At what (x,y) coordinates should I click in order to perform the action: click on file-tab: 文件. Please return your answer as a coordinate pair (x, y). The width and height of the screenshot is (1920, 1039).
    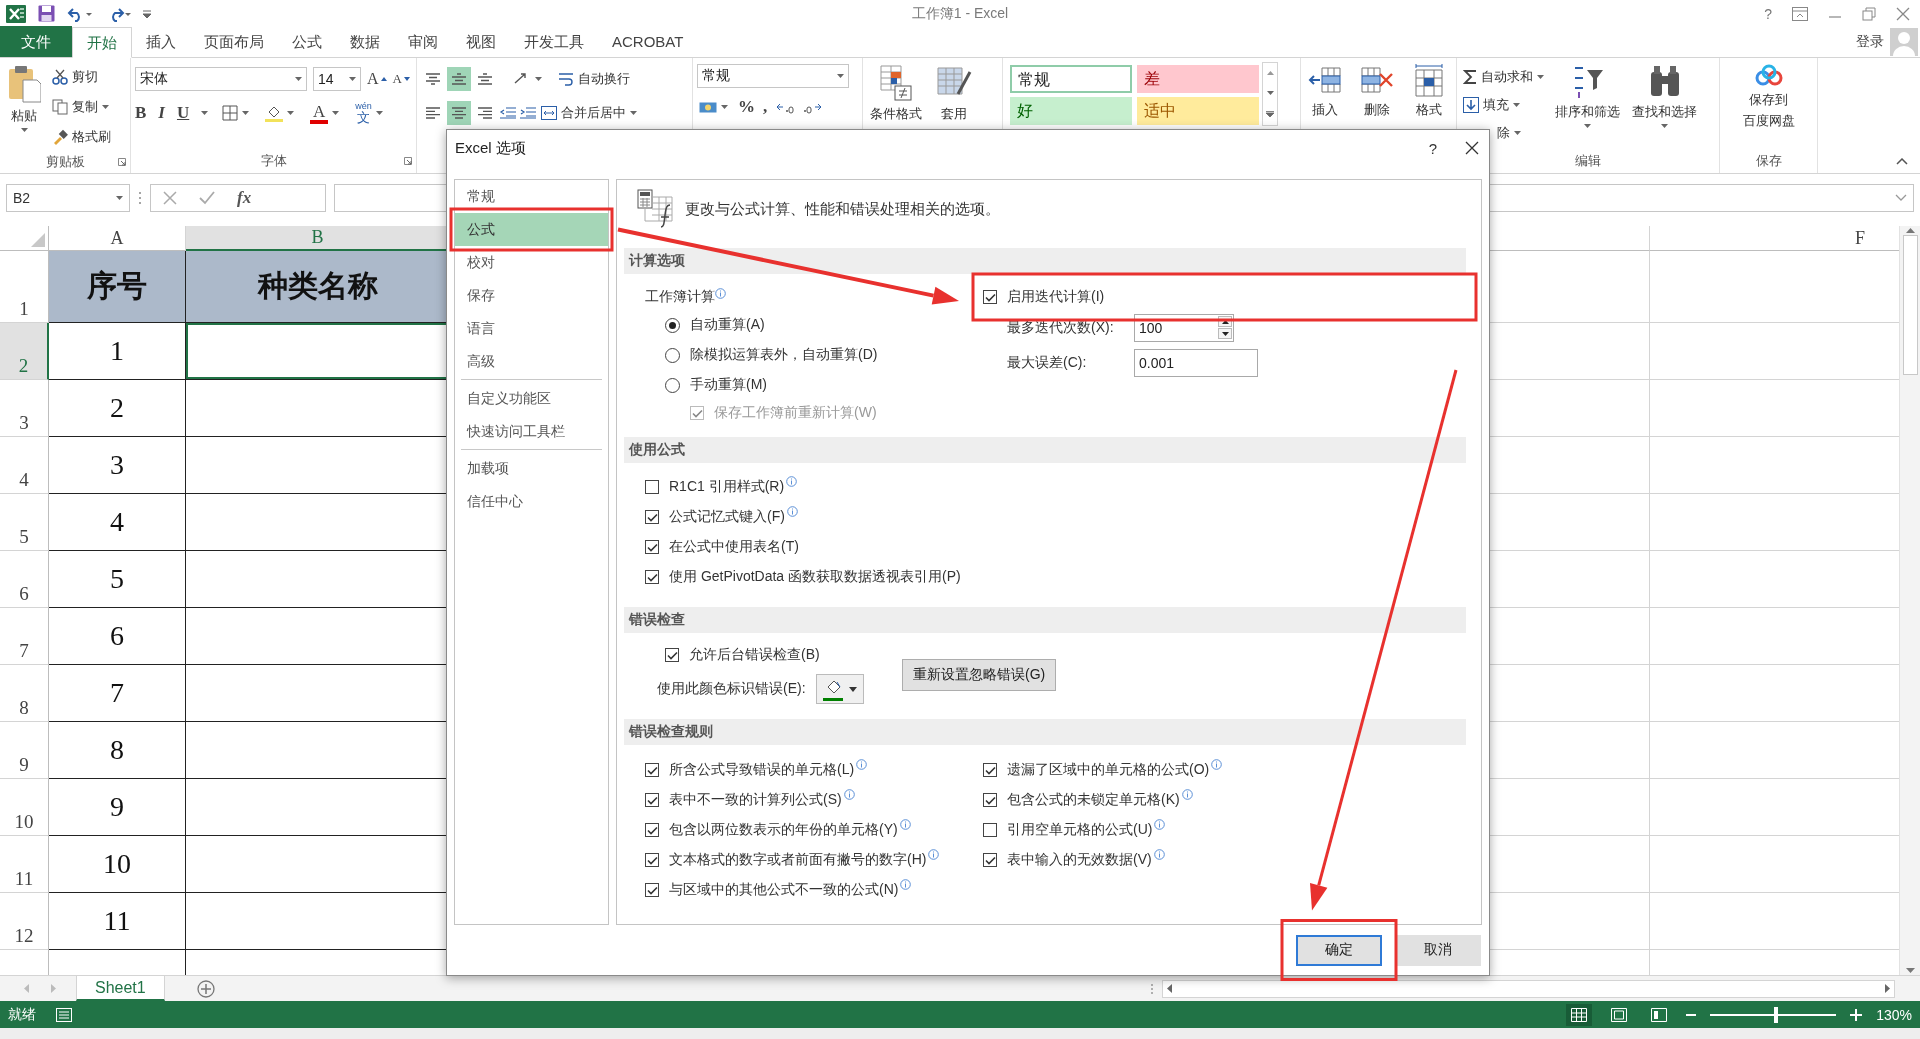
    Looking at the image, I should click on (36, 41).